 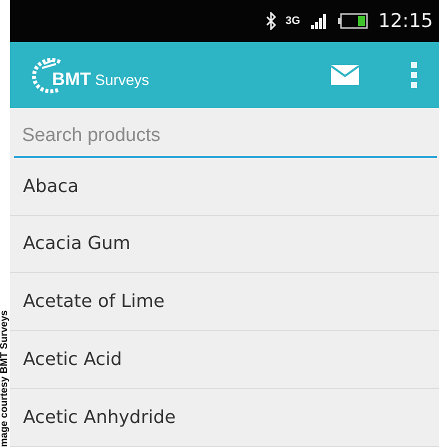 I want to click on product-item: Acacia Gum, so click(x=224, y=245).